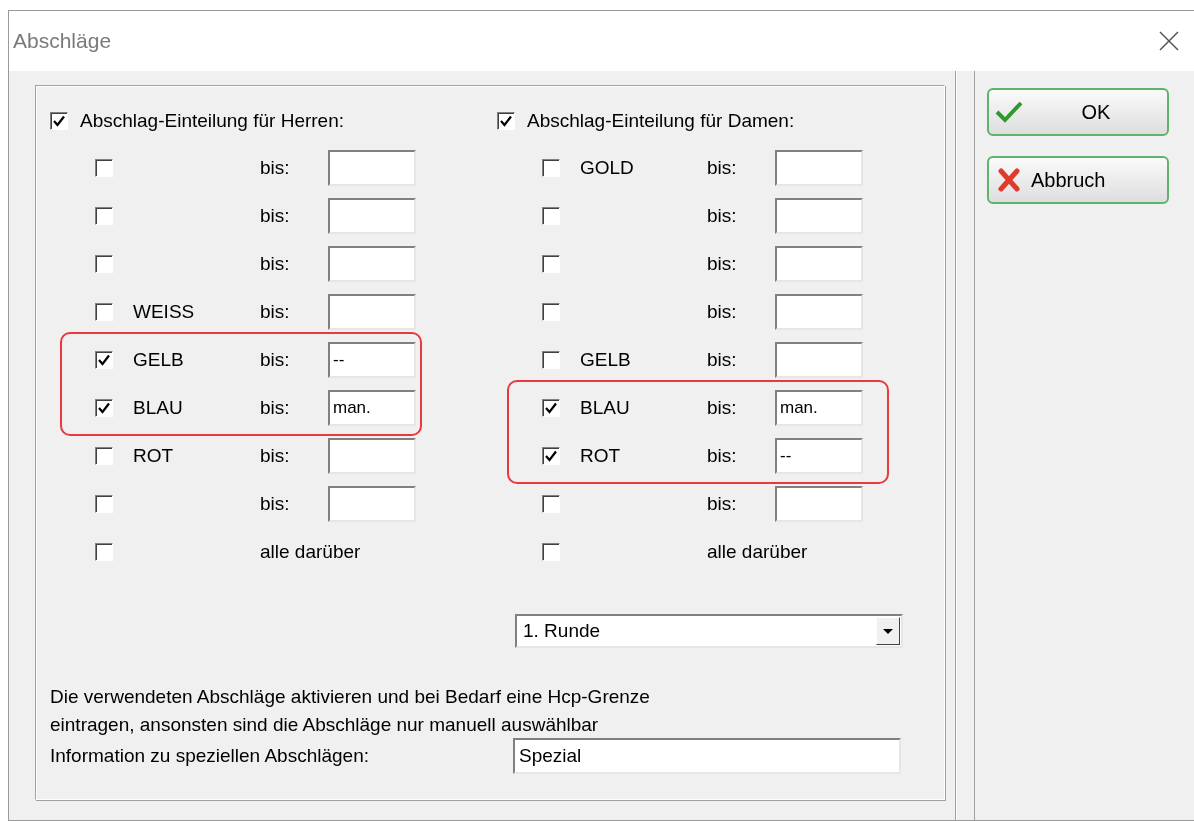 The image size is (1194, 821). What do you see at coordinates (1009, 112) in the screenshot?
I see `checkmark-icon` at bounding box center [1009, 112].